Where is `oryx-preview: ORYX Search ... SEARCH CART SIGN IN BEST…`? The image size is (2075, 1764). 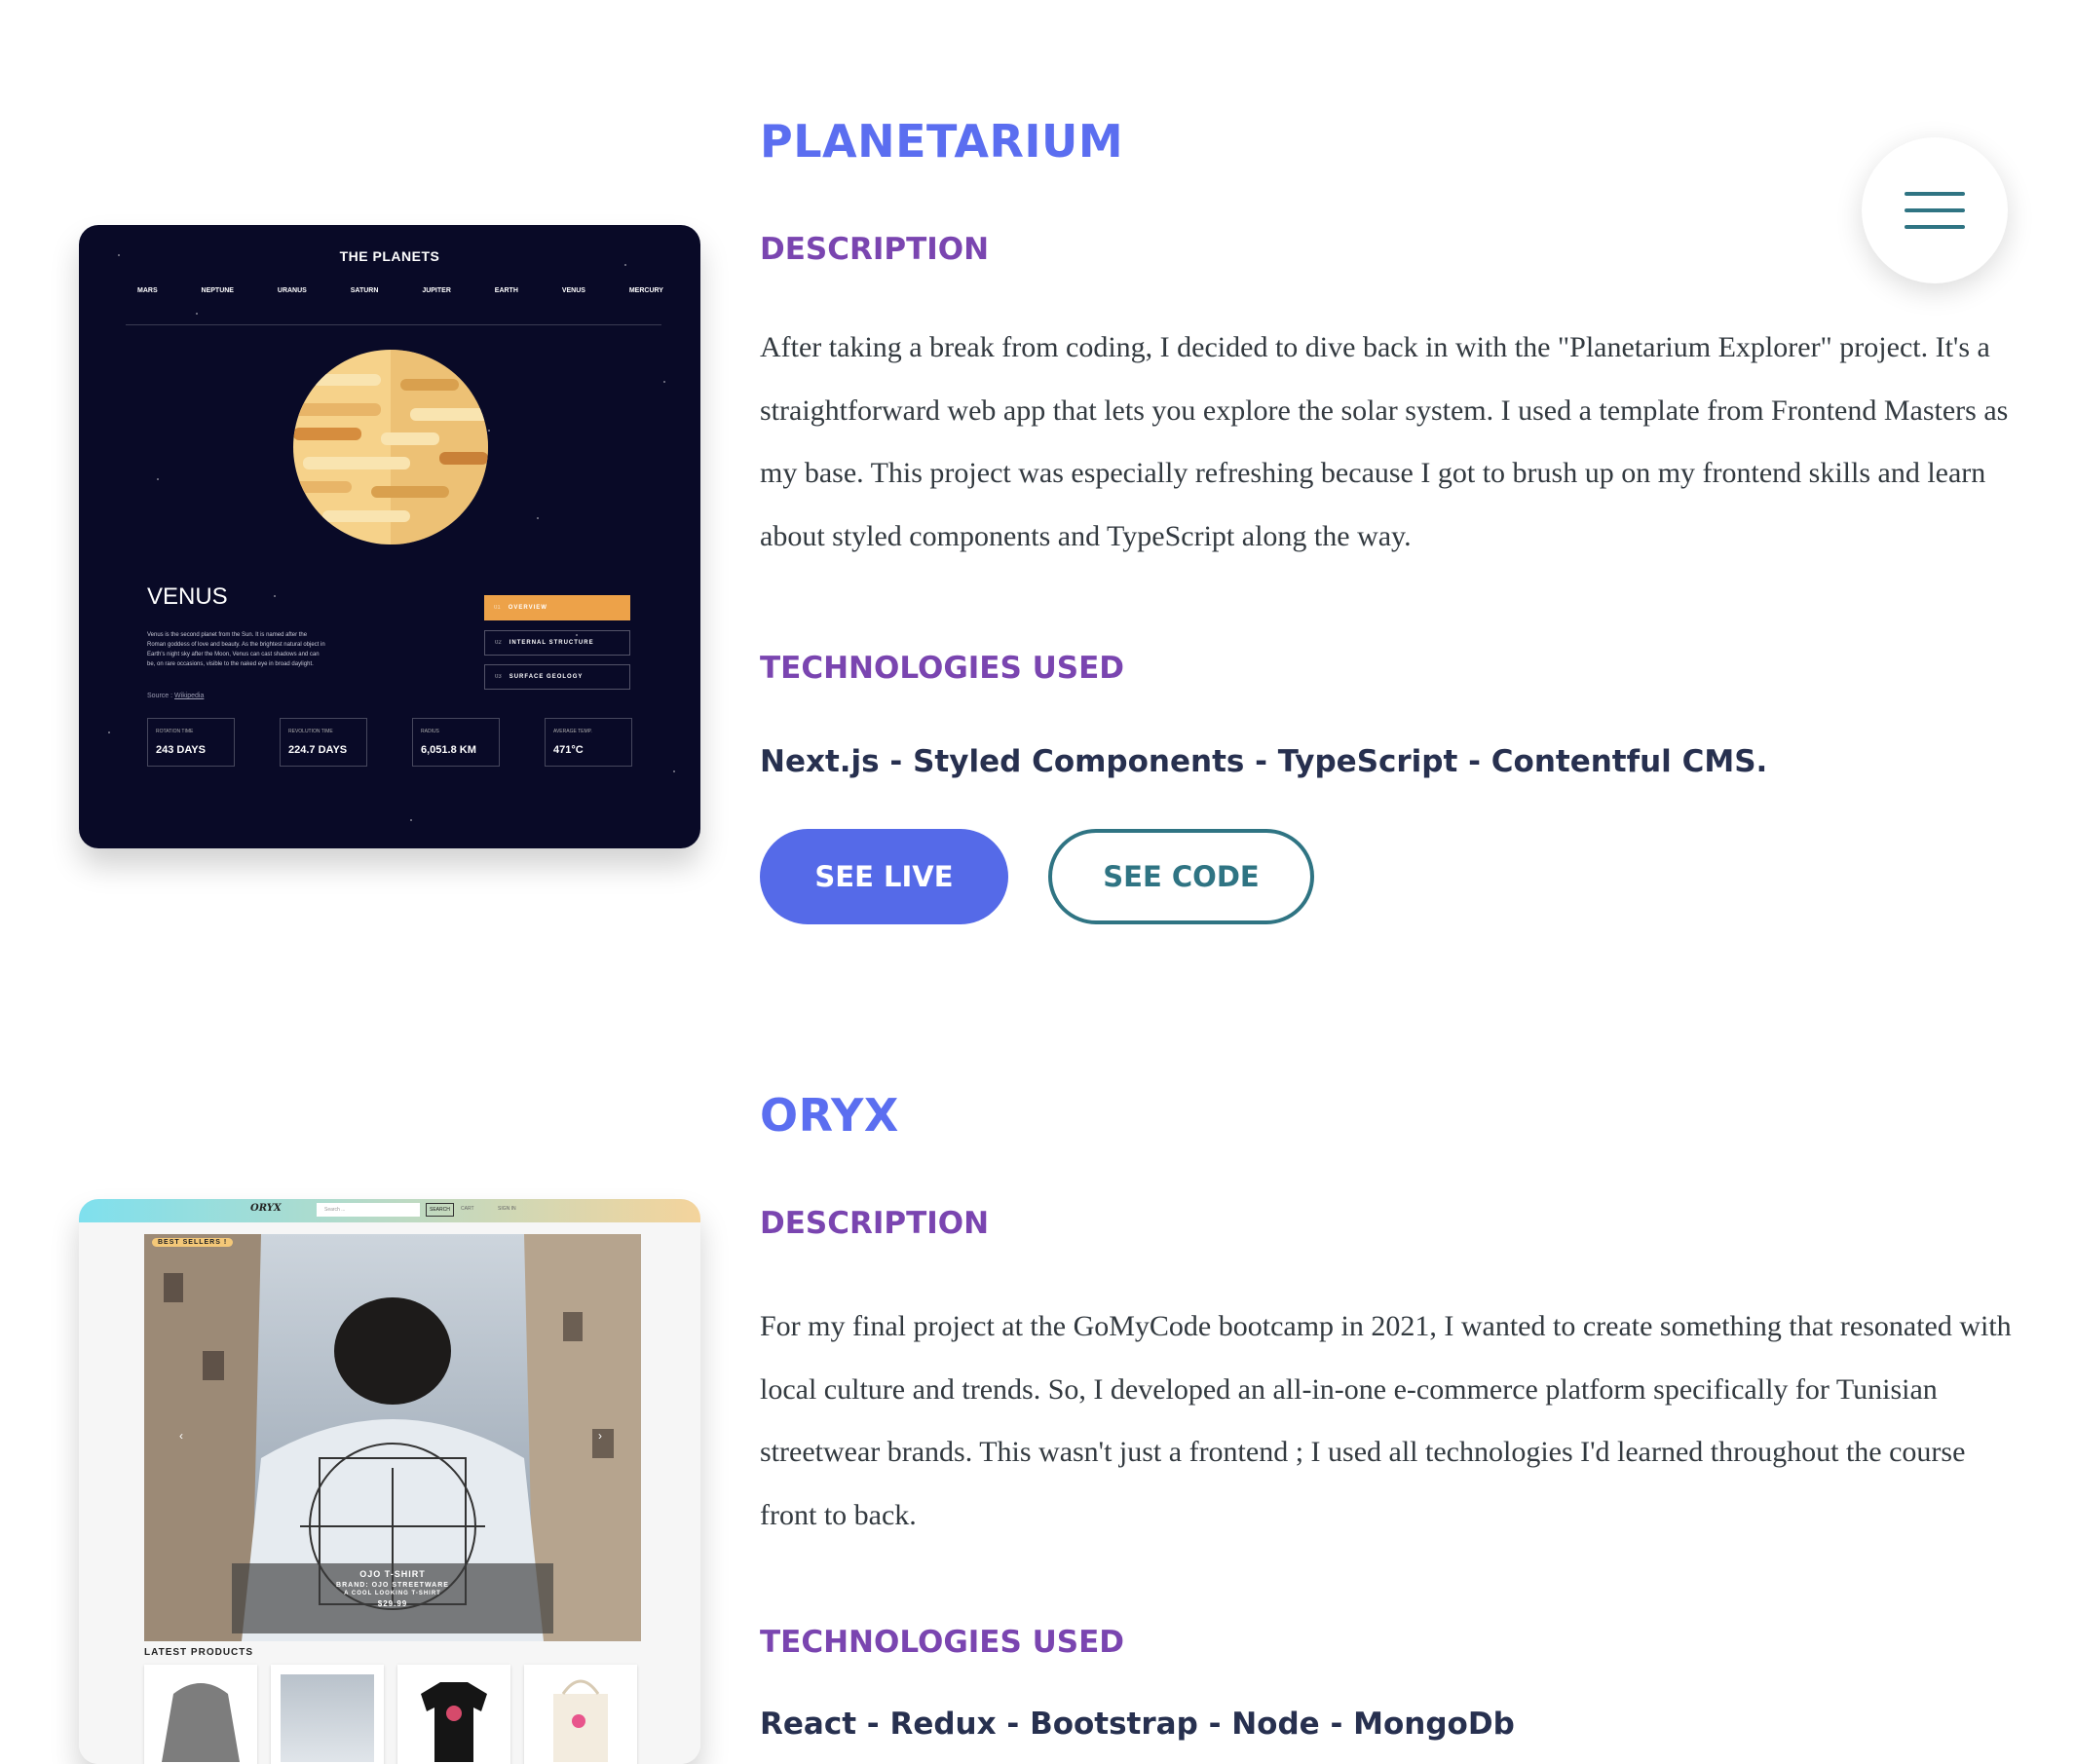 oryx-preview: ORYX Search ... SEARCH CART SIGN IN BEST… is located at coordinates (389, 1481).